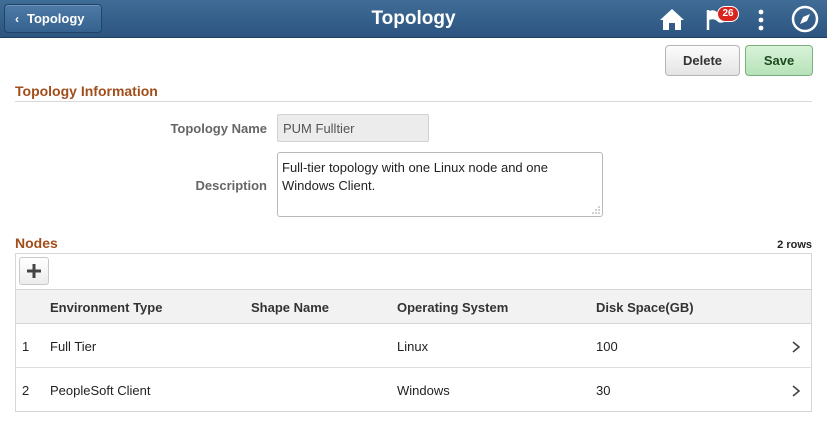 The width and height of the screenshot is (827, 422). I want to click on column-header-disk-space: Disk Space(GB), so click(645, 307).